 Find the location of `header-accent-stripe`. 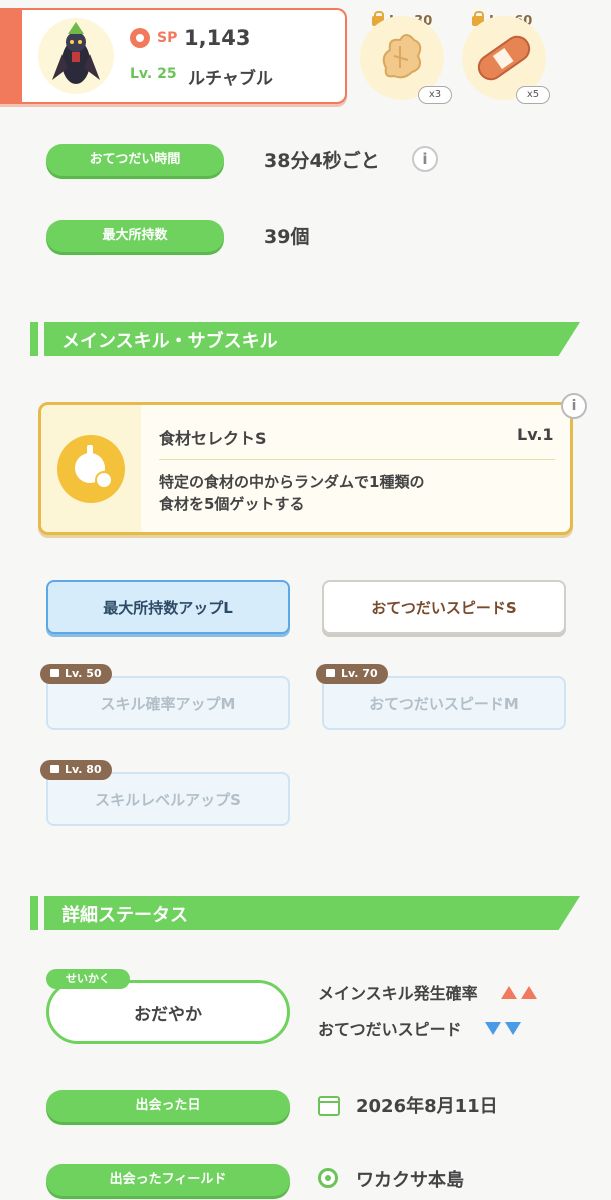

header-accent-stripe is located at coordinates (11, 56).